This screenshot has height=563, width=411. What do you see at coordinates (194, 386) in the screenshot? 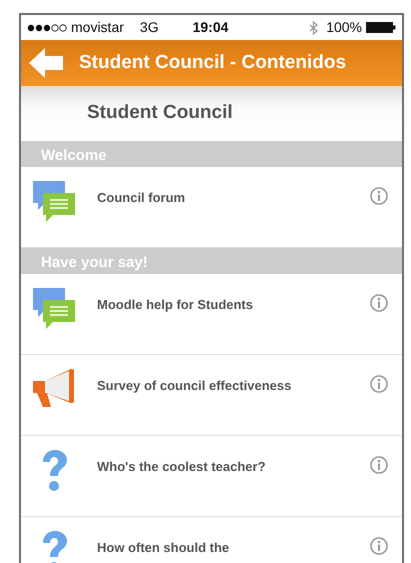
I see `activity-label: Survey of council effectiveness` at bounding box center [194, 386].